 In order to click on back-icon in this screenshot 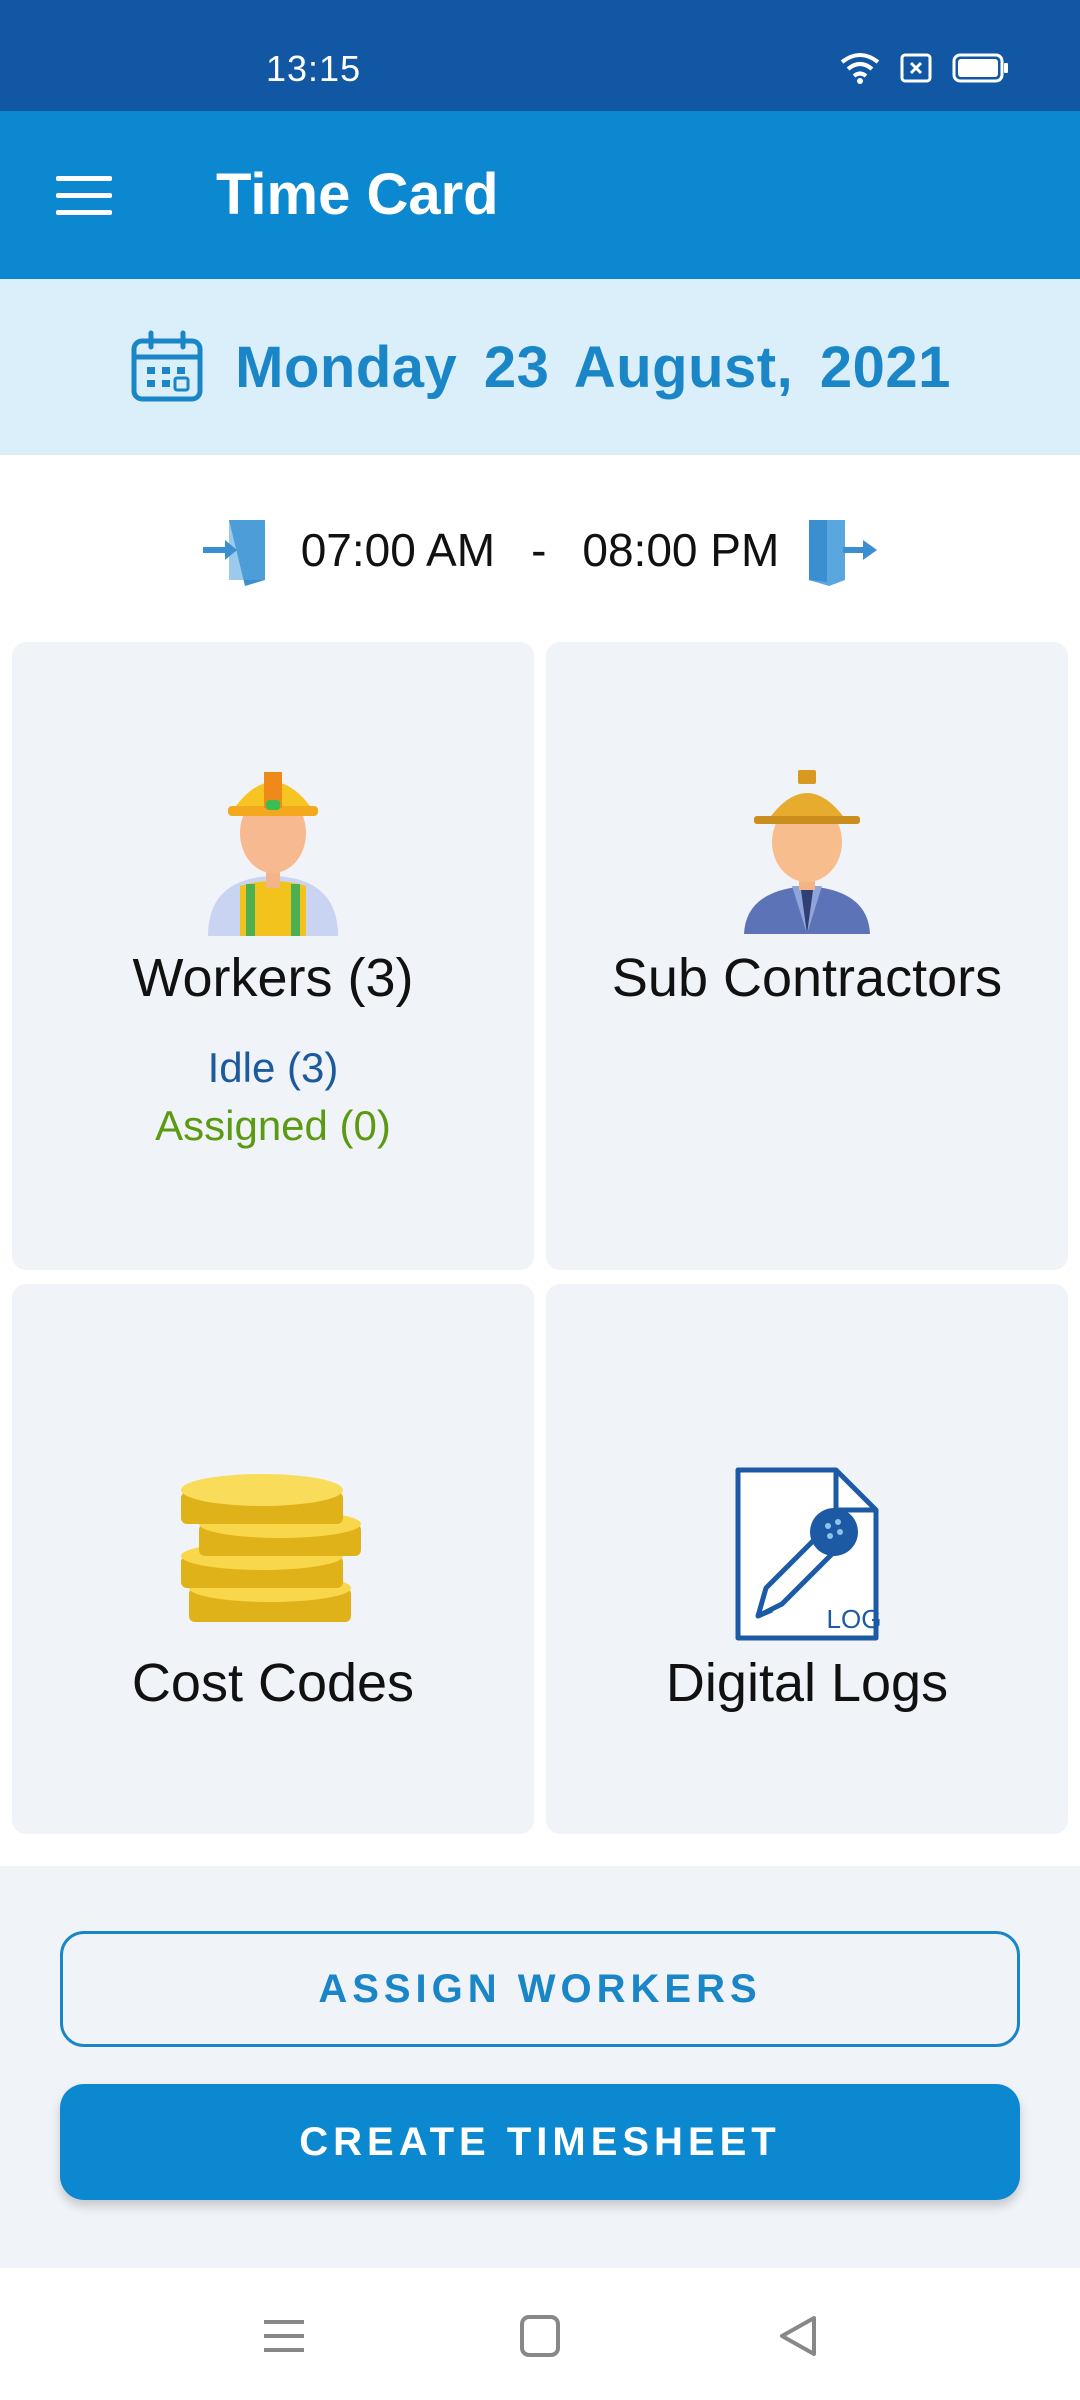, I will do `click(798, 2336)`.